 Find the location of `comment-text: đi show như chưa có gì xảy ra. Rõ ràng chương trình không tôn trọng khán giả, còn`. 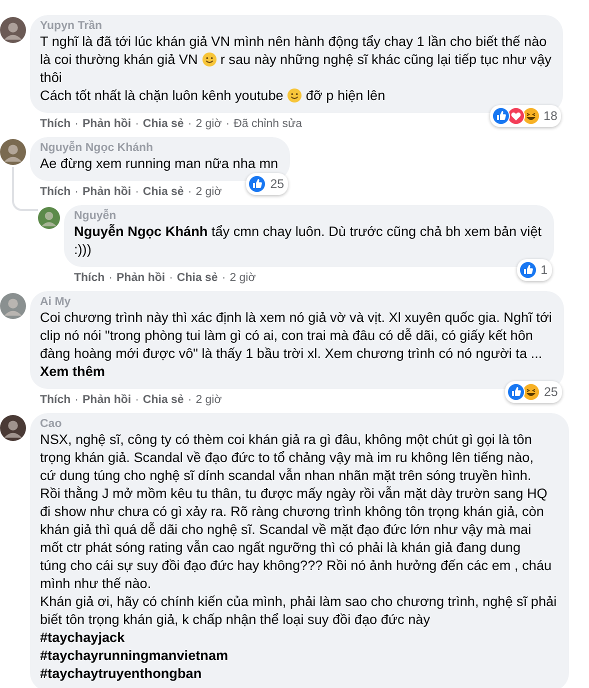

comment-text: đi show như chưa có gì xảy ra. Rõ ràng chương trình không tôn trọng khán giả, còn is located at coordinates (292, 511).